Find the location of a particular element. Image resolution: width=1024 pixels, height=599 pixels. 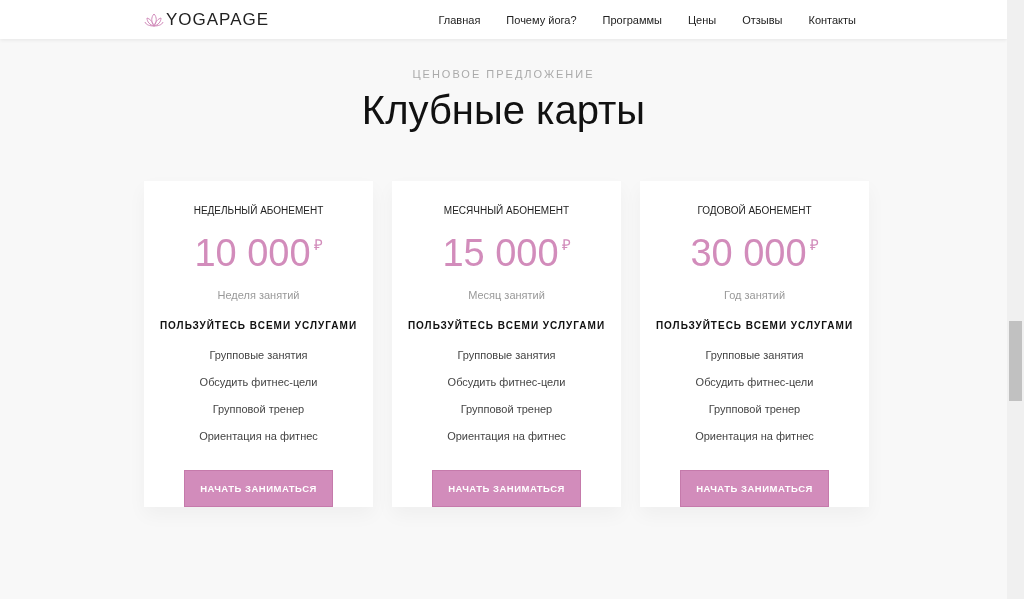

section-title: Клубные карты is located at coordinates (503, 110).